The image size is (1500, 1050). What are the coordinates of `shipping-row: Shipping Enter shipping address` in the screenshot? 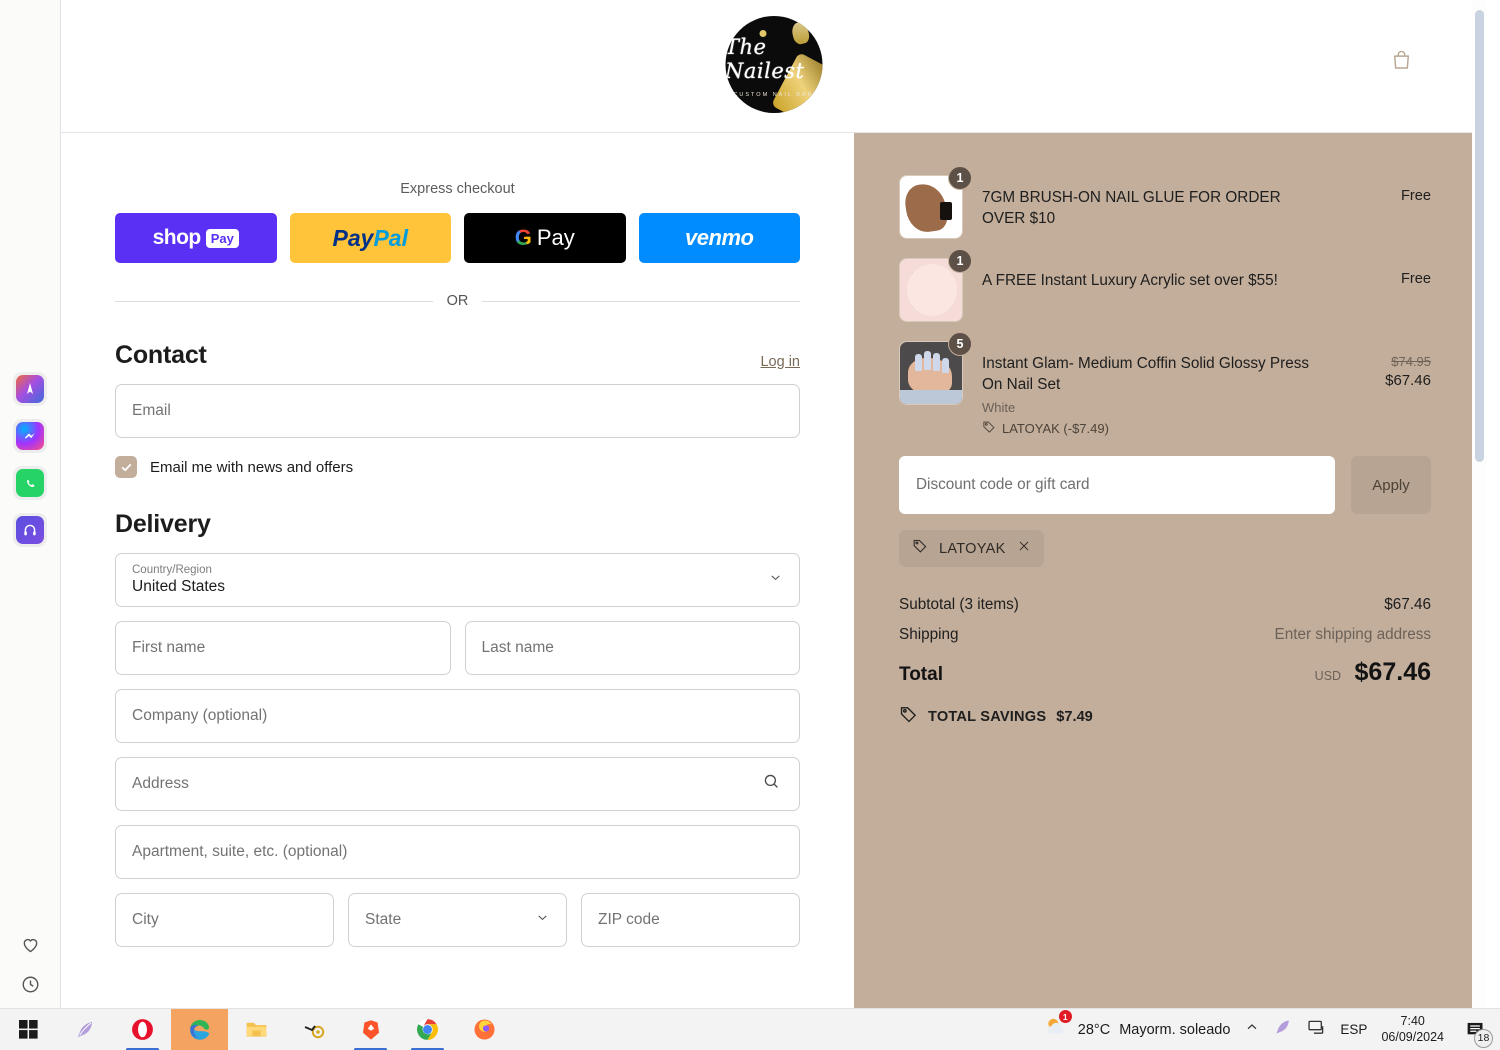 It's located at (1165, 635).